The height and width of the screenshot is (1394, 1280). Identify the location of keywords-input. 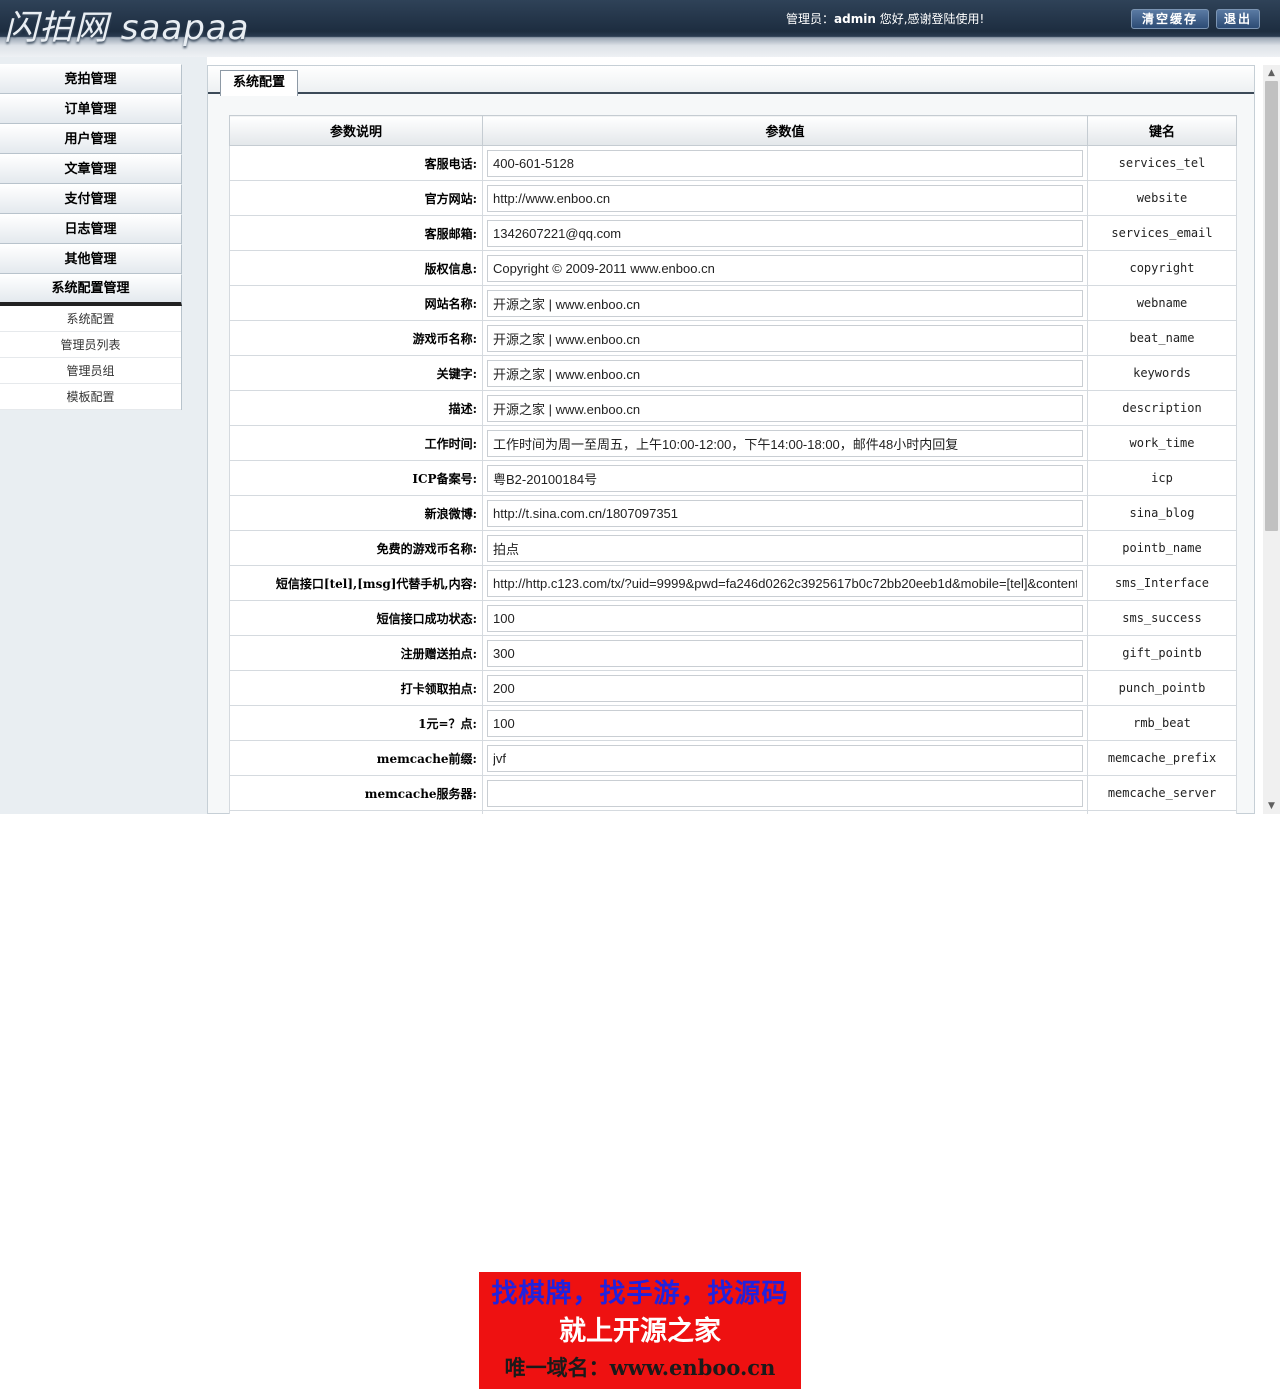
(785, 373).